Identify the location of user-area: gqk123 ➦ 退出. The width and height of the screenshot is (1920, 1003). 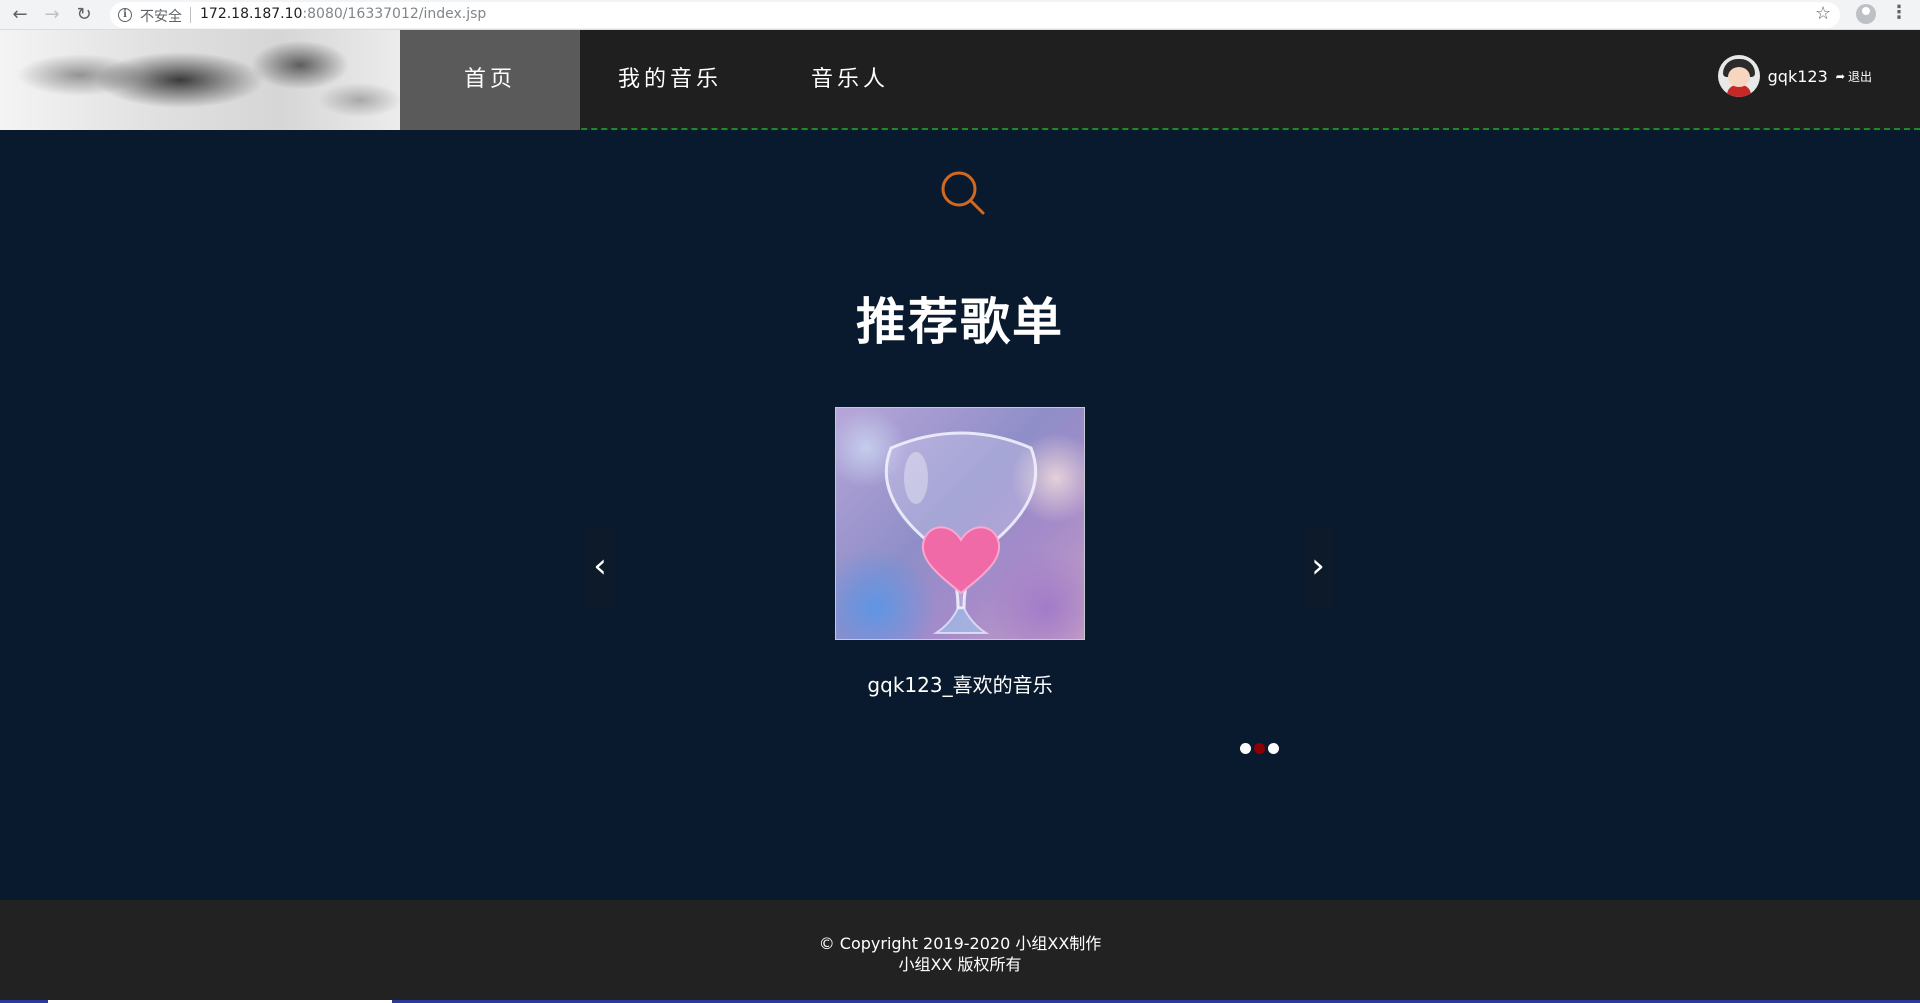
(1794, 76).